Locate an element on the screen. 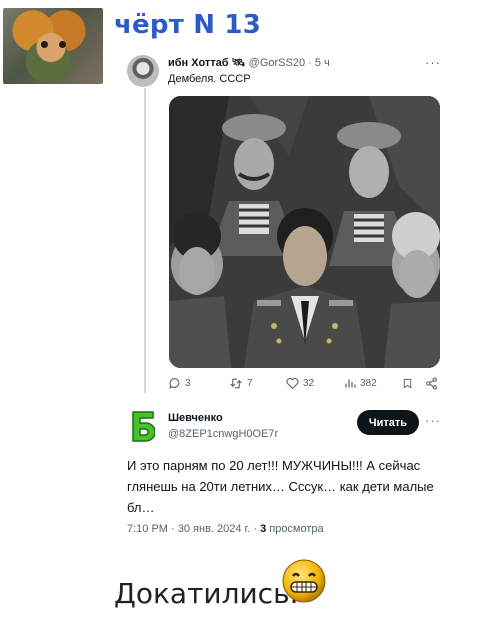 This screenshot has width=492, height=638. grinning-smiley-icon is located at coordinates (304, 581).